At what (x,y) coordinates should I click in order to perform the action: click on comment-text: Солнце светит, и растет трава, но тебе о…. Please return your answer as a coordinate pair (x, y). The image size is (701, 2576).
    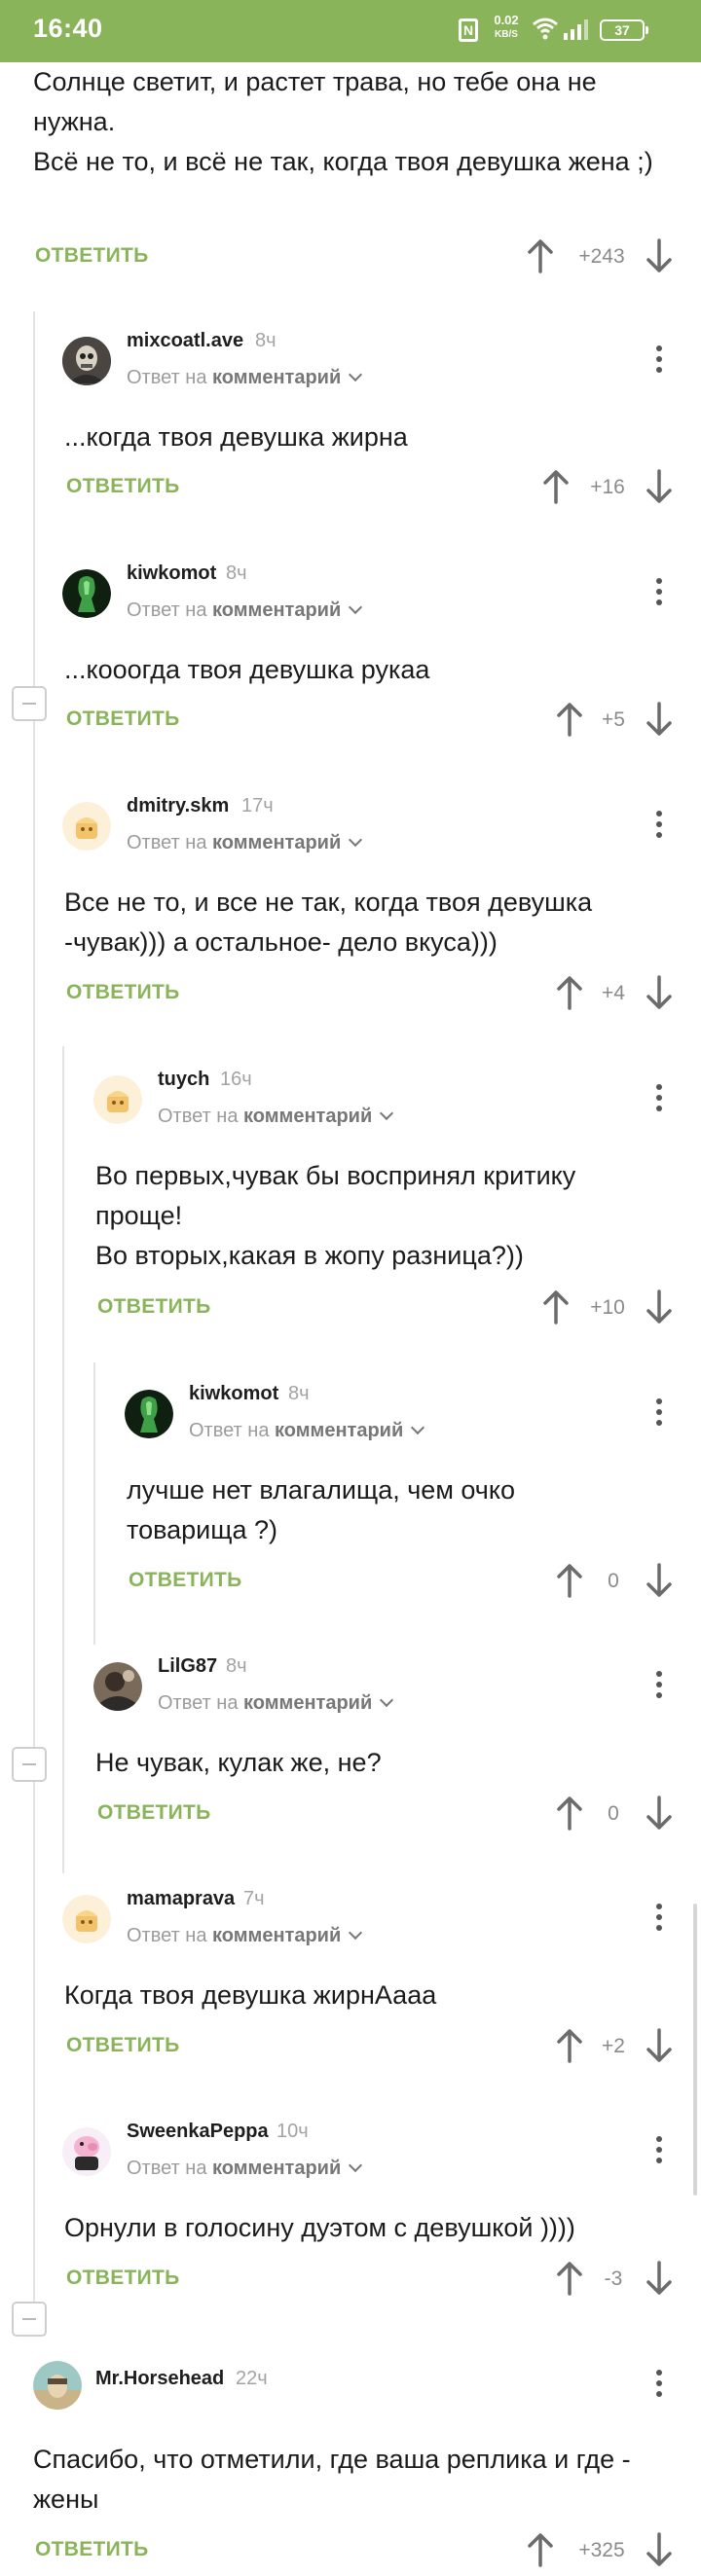
    Looking at the image, I should click on (343, 121).